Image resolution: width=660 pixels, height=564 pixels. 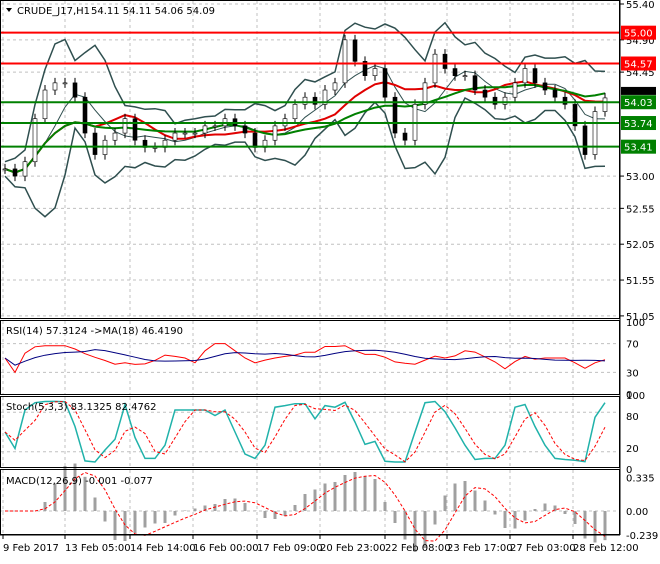 I want to click on time-label: 13 Feb 05:00, so click(x=98, y=548).